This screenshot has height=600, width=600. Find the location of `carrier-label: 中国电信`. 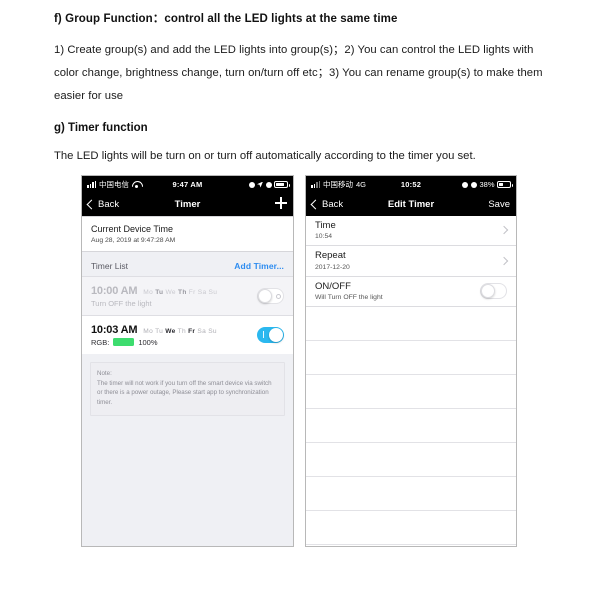

carrier-label: 中国电信 is located at coordinates (114, 184).